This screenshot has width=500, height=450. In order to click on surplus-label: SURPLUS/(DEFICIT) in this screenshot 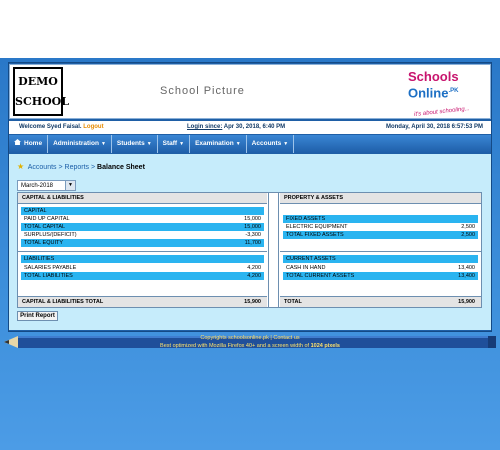, I will do `click(50, 235)`.